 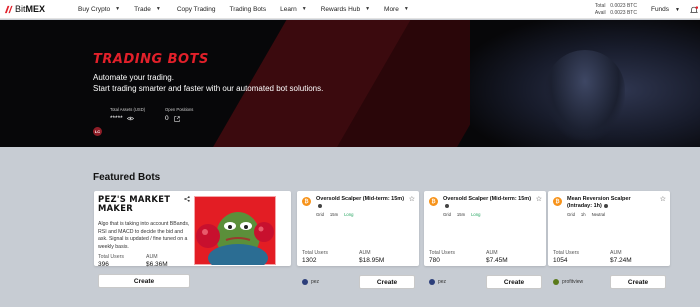 What do you see at coordinates (176, 118) in the screenshot?
I see `external-link-icon` at bounding box center [176, 118].